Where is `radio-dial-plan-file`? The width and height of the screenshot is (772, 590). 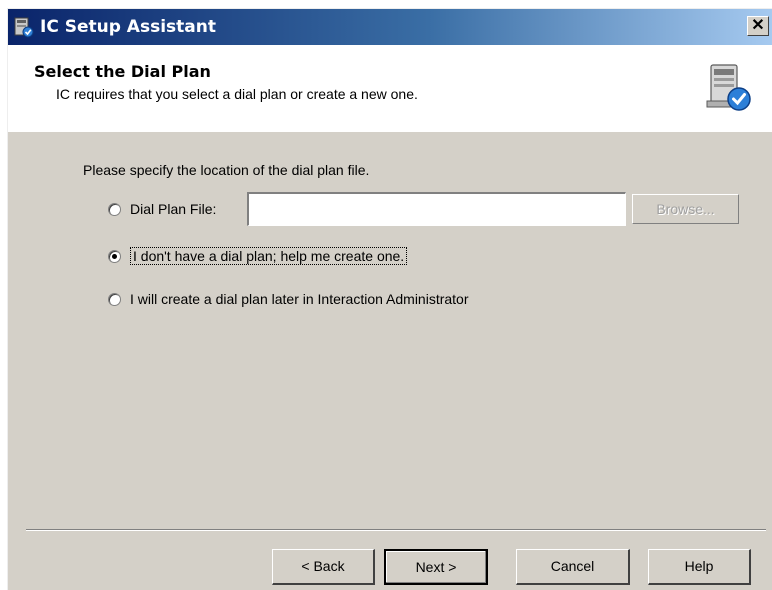 radio-dial-plan-file is located at coordinates (114, 209).